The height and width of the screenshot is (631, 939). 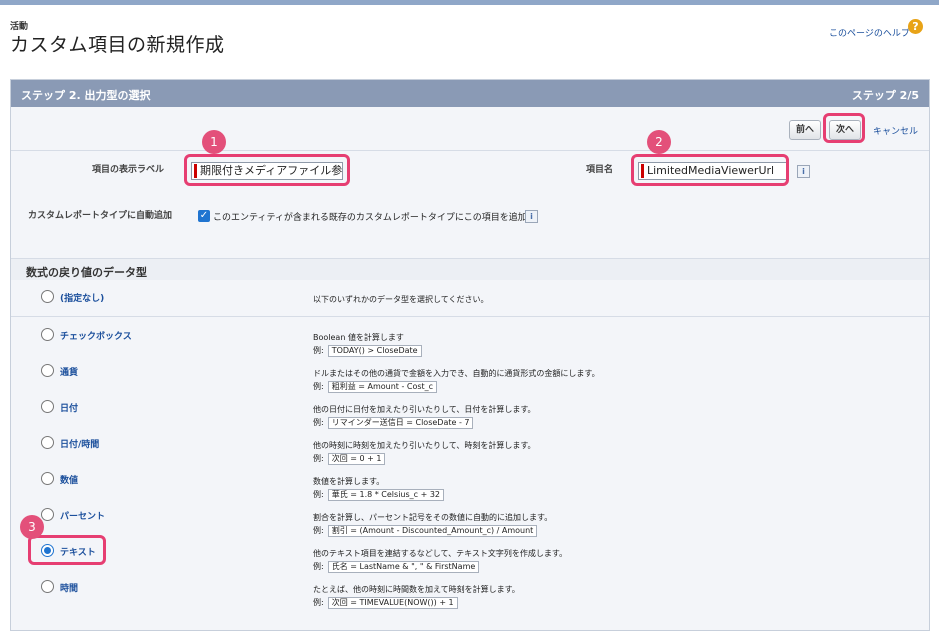 I want to click on annotation-badge-1: 1, so click(x=214, y=142).